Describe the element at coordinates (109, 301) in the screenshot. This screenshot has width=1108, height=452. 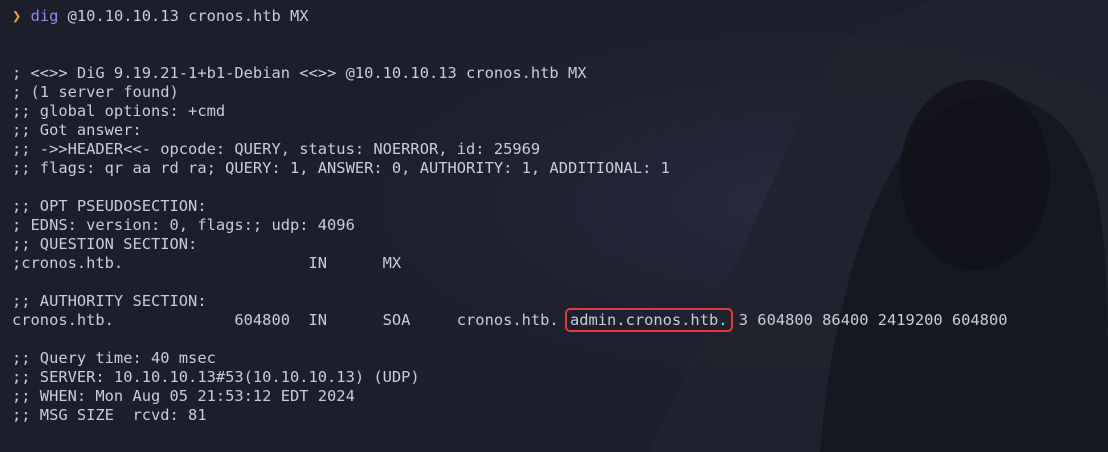
I see `authority-section-header: ;; AUTHORITY SECTION:` at that location.